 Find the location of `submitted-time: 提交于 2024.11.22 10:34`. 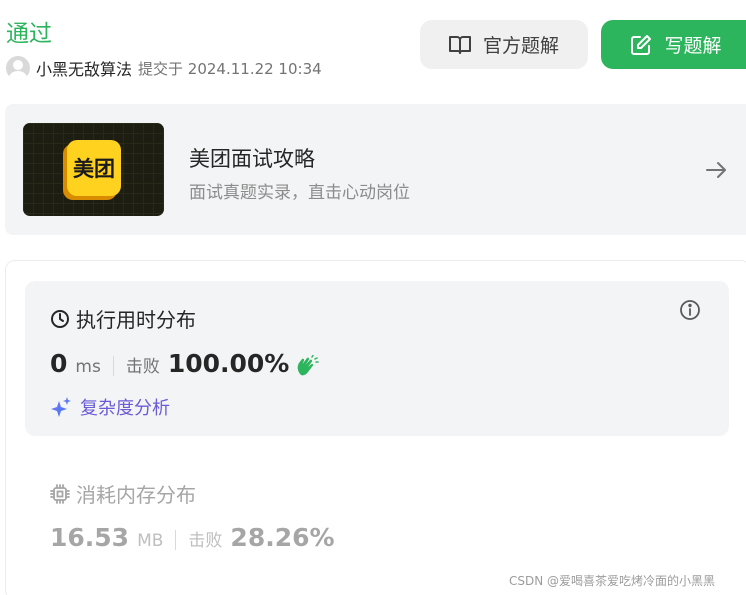

submitted-time: 提交于 2024.11.22 10:34 is located at coordinates (230, 68).